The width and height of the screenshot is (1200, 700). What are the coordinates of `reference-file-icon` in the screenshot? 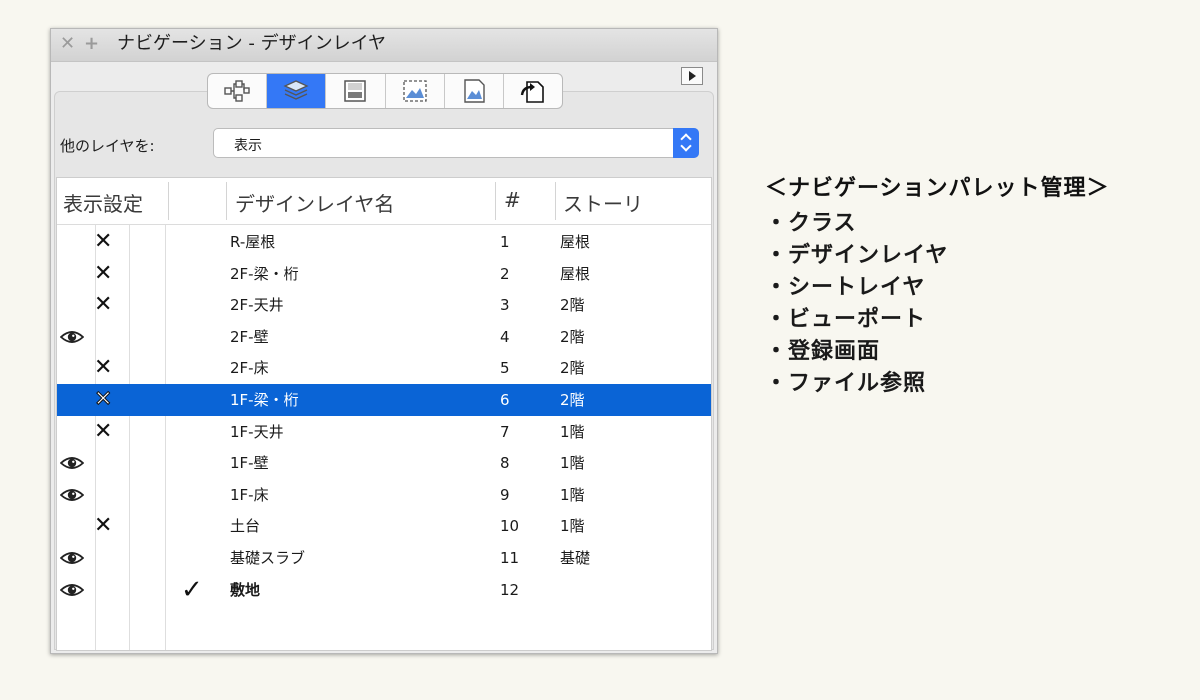 It's located at (532, 92).